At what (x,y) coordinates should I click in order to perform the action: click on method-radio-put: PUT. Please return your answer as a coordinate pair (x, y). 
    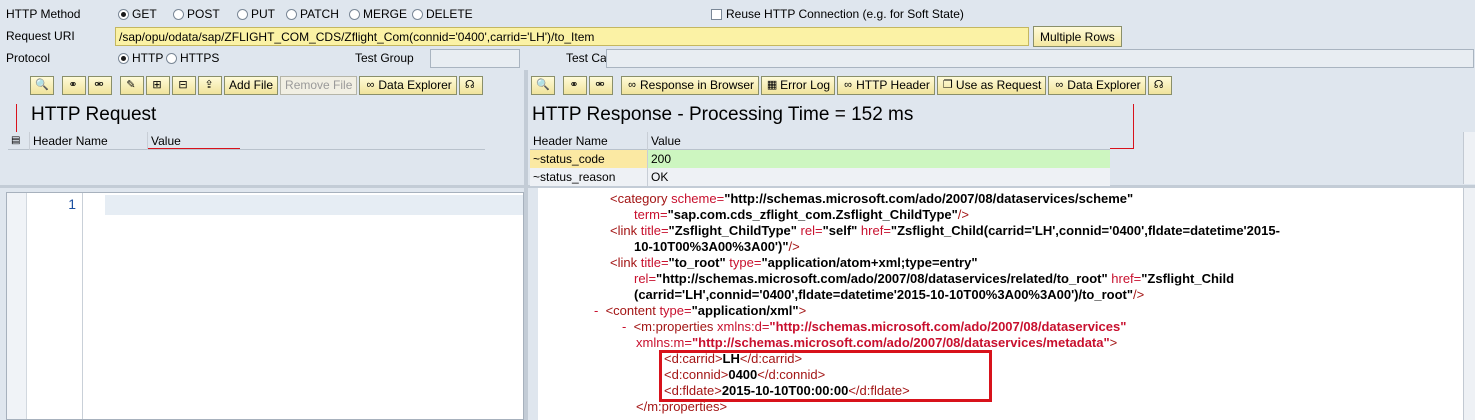
    Looking at the image, I should click on (256, 14).